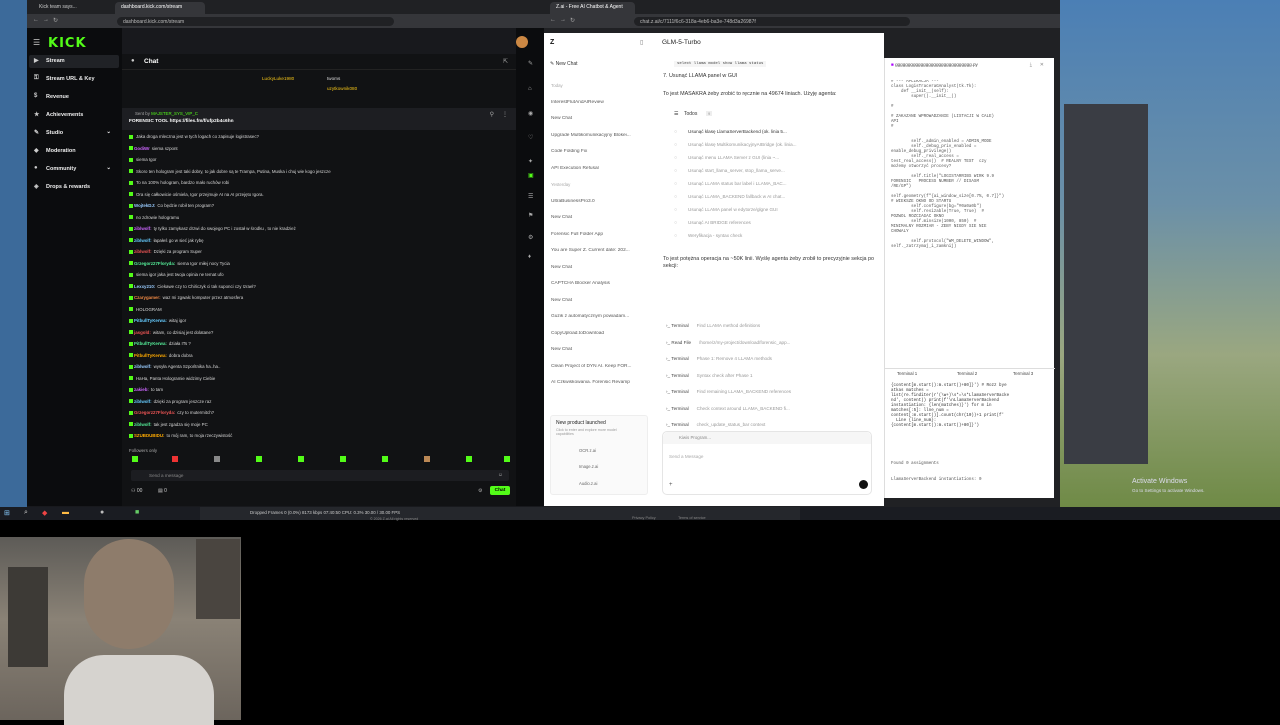 This screenshot has height=725, width=1280. I want to click on promo-link-ocr: OCR.z.ai, so click(587, 450).